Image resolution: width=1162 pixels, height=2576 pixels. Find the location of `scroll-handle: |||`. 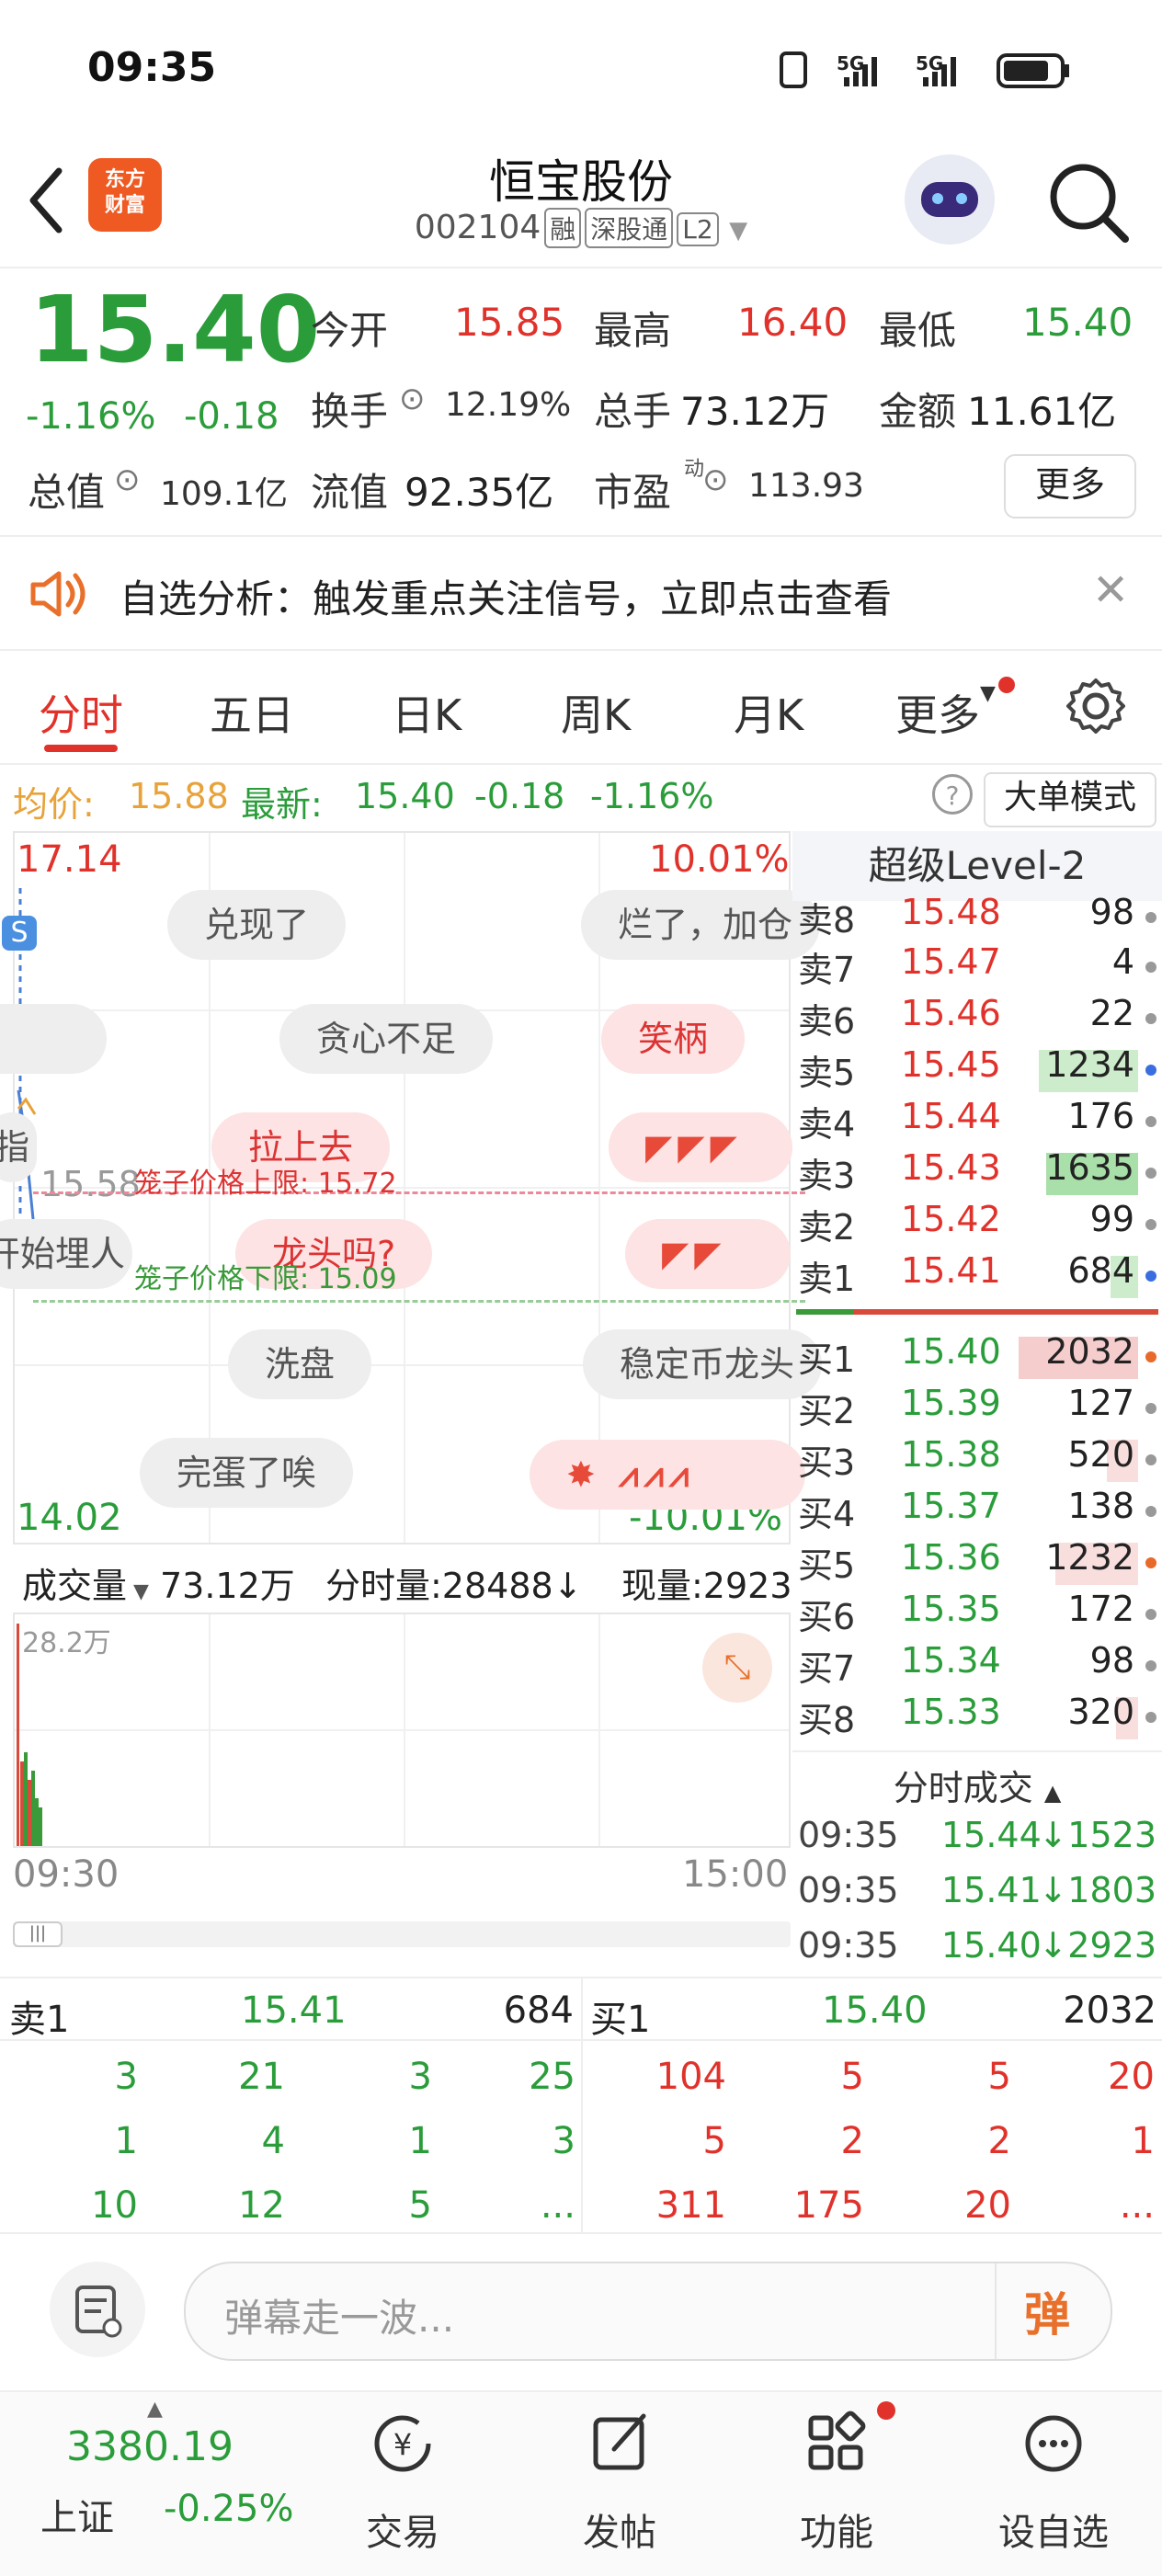

scroll-handle: ||| is located at coordinates (38, 1934).